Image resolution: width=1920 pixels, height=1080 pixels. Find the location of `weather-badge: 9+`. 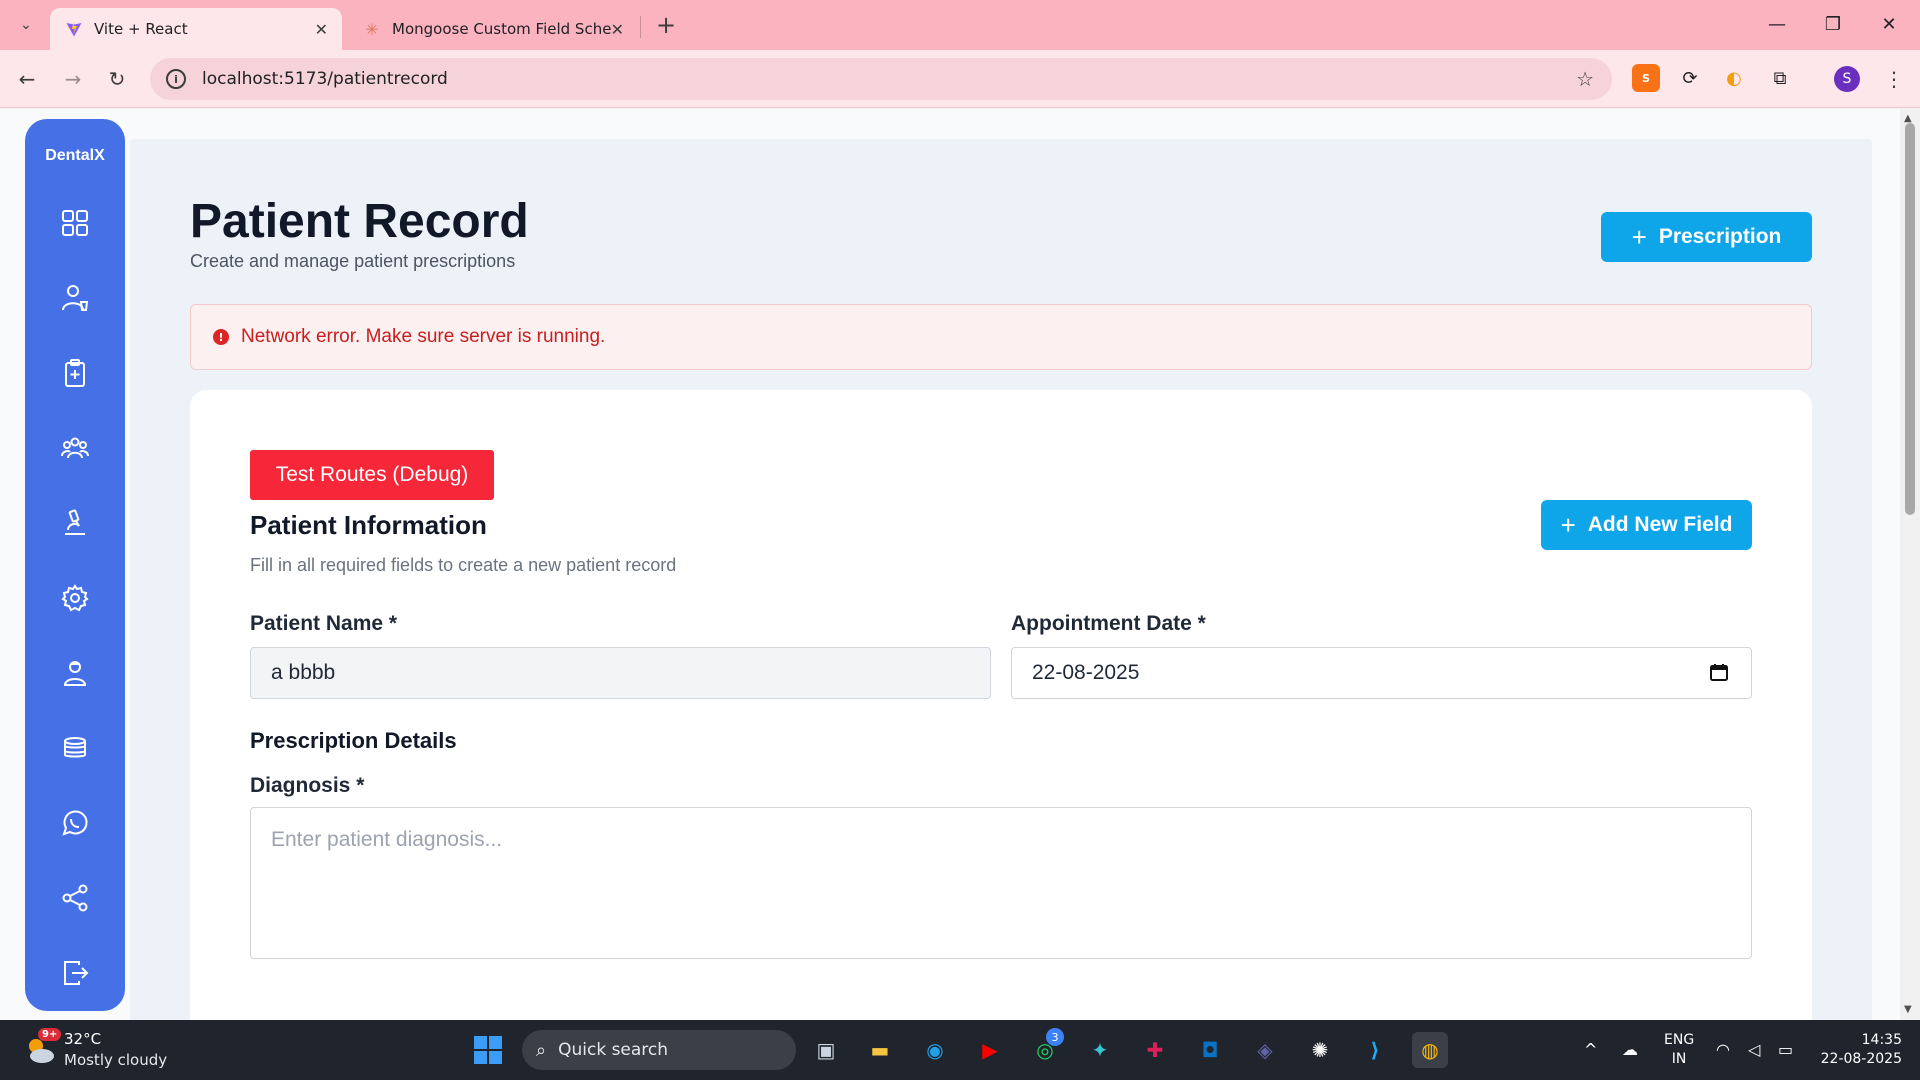

weather-badge: 9+ is located at coordinates (50, 1034).